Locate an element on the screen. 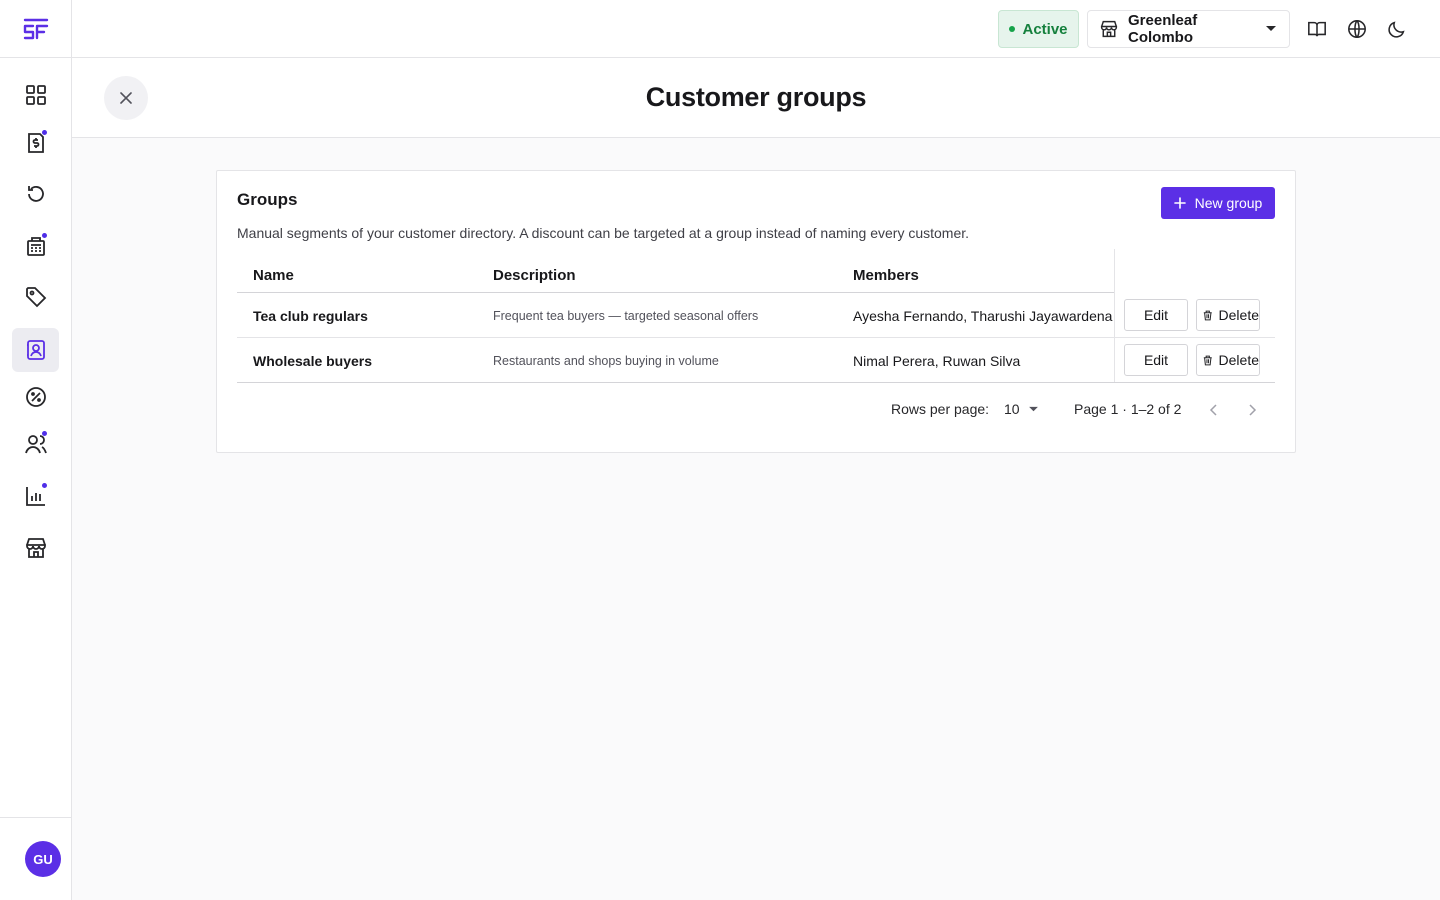 Image resolution: width=1440 pixels, height=900 pixels. store-selector-label: Greenleaf Colombo is located at coordinates (1163, 29).